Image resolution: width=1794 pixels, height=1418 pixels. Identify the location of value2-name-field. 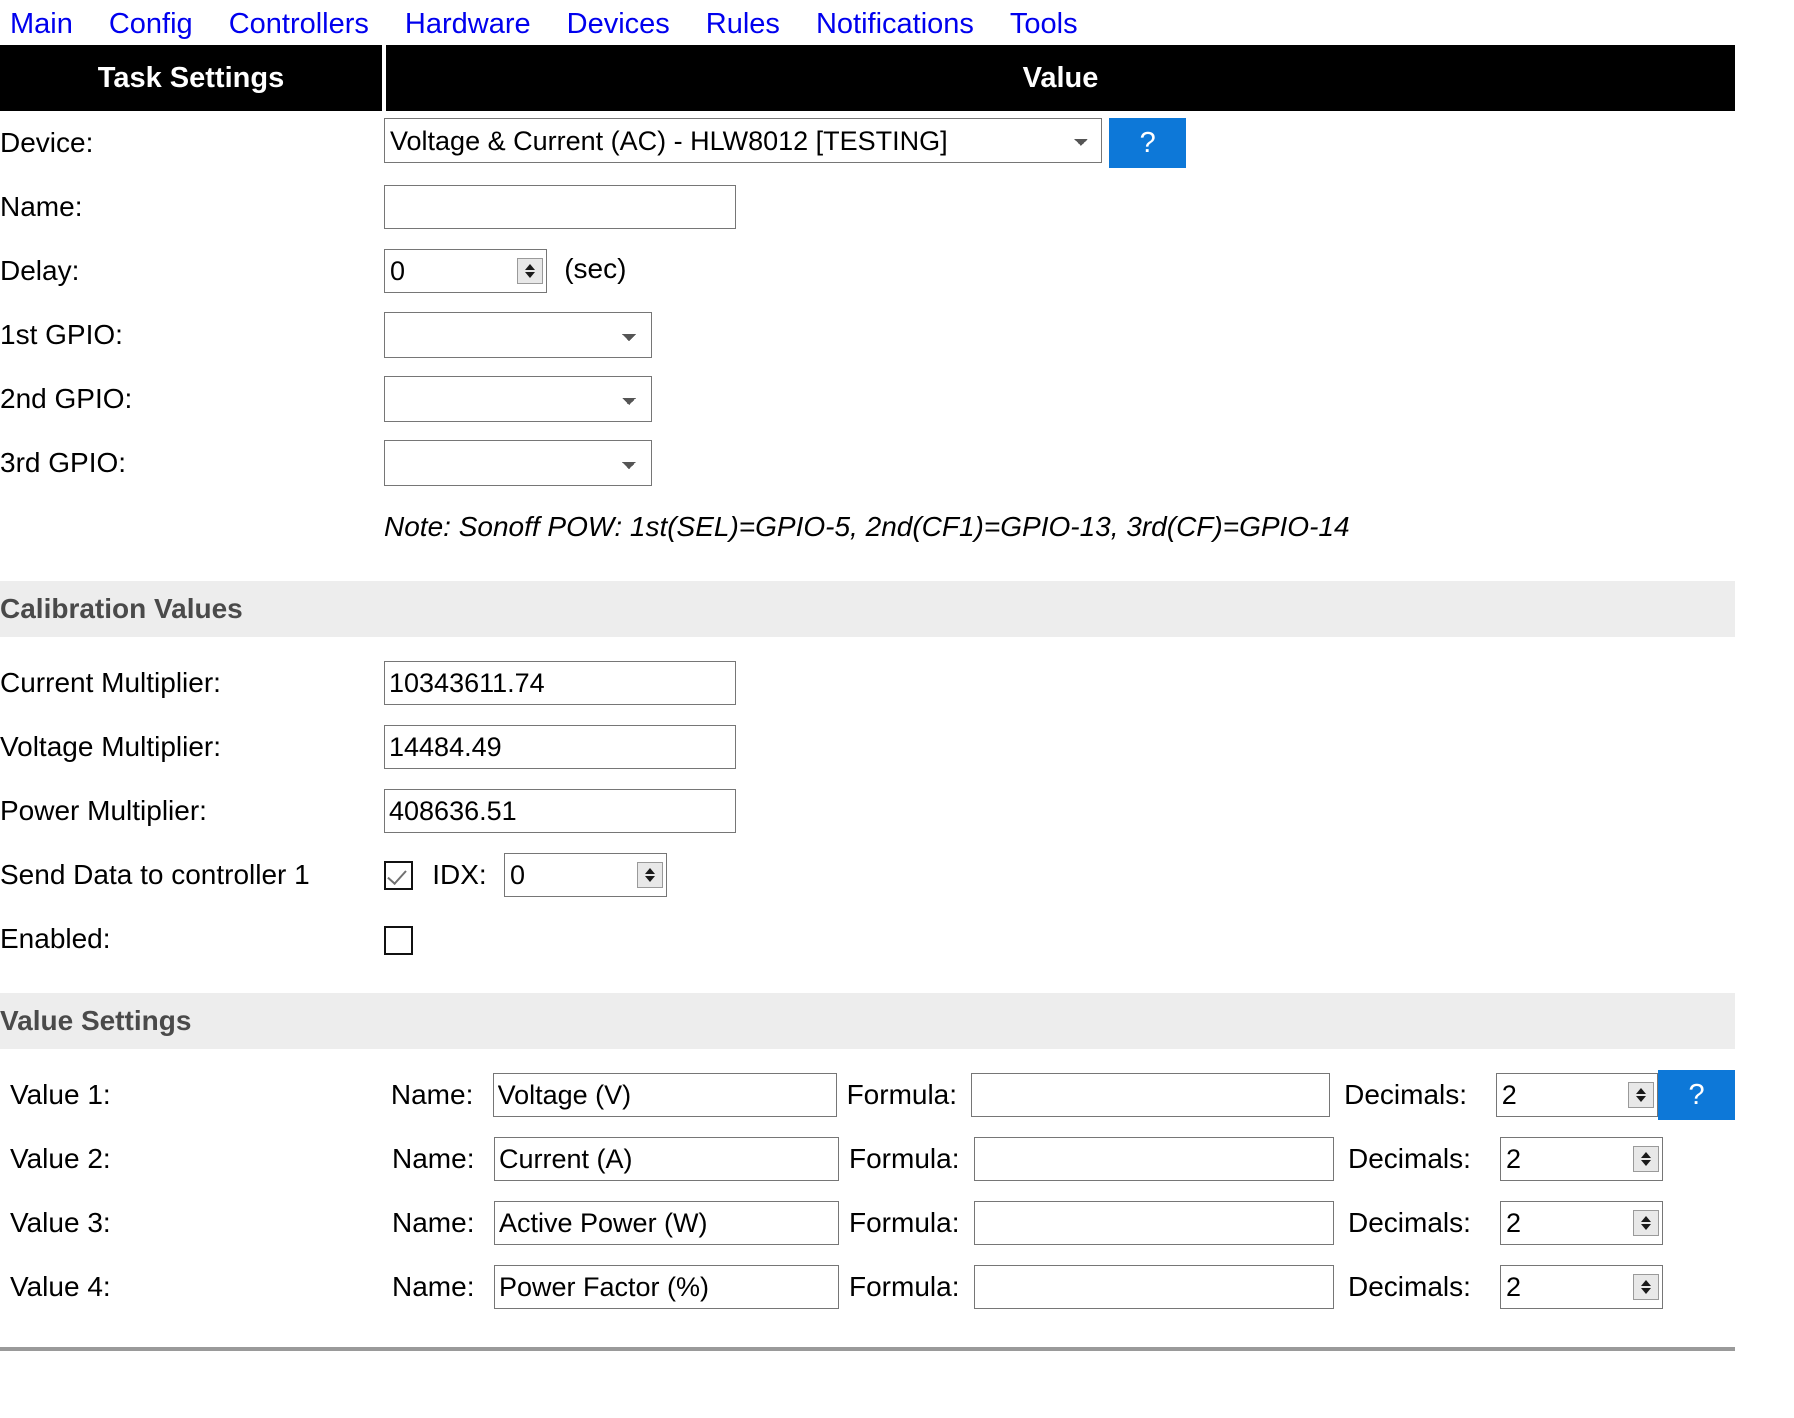
(666, 1159).